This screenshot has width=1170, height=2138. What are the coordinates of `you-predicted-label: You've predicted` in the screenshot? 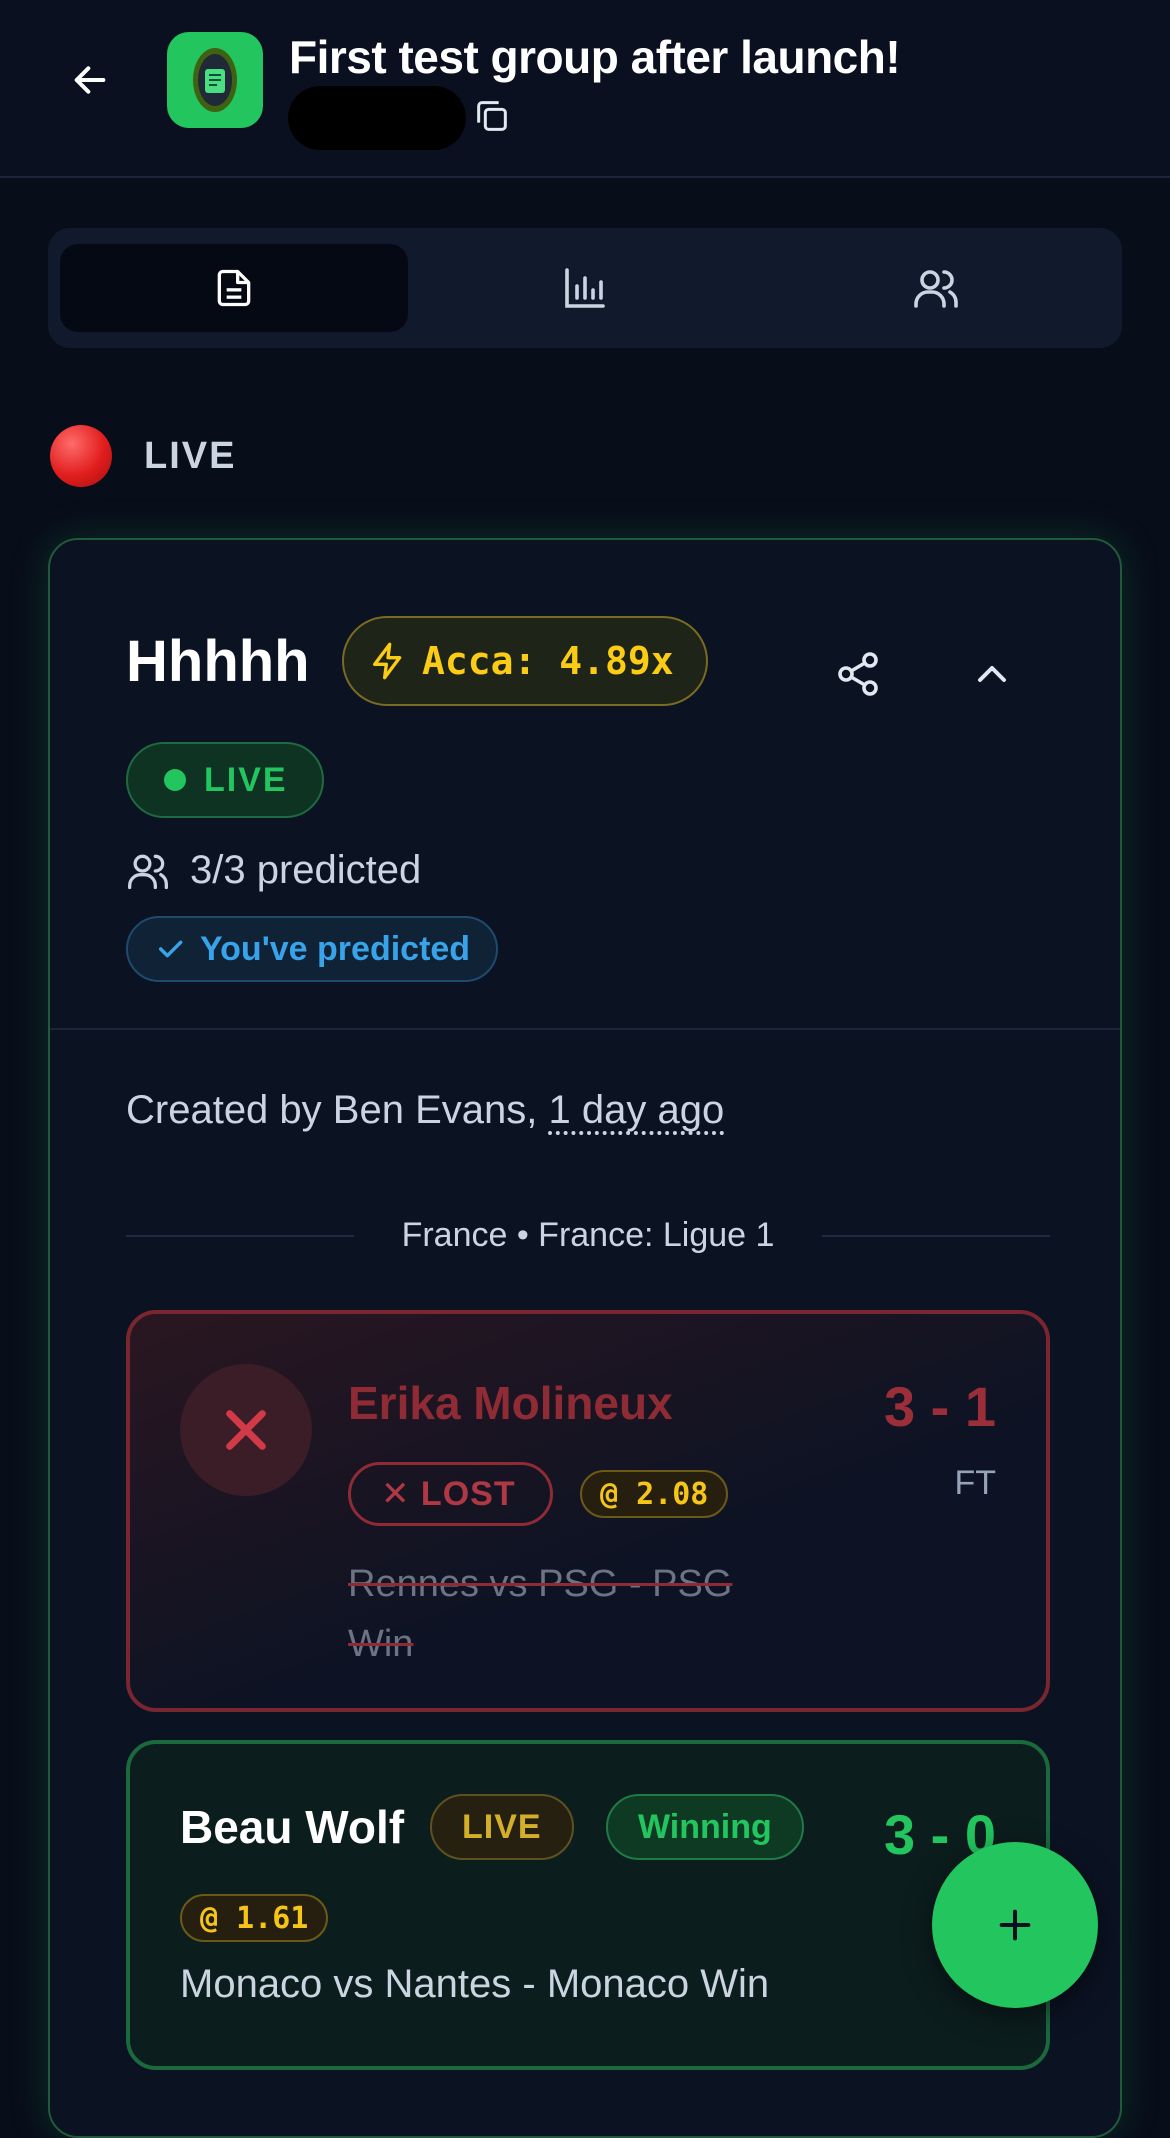 It's located at (335, 948).